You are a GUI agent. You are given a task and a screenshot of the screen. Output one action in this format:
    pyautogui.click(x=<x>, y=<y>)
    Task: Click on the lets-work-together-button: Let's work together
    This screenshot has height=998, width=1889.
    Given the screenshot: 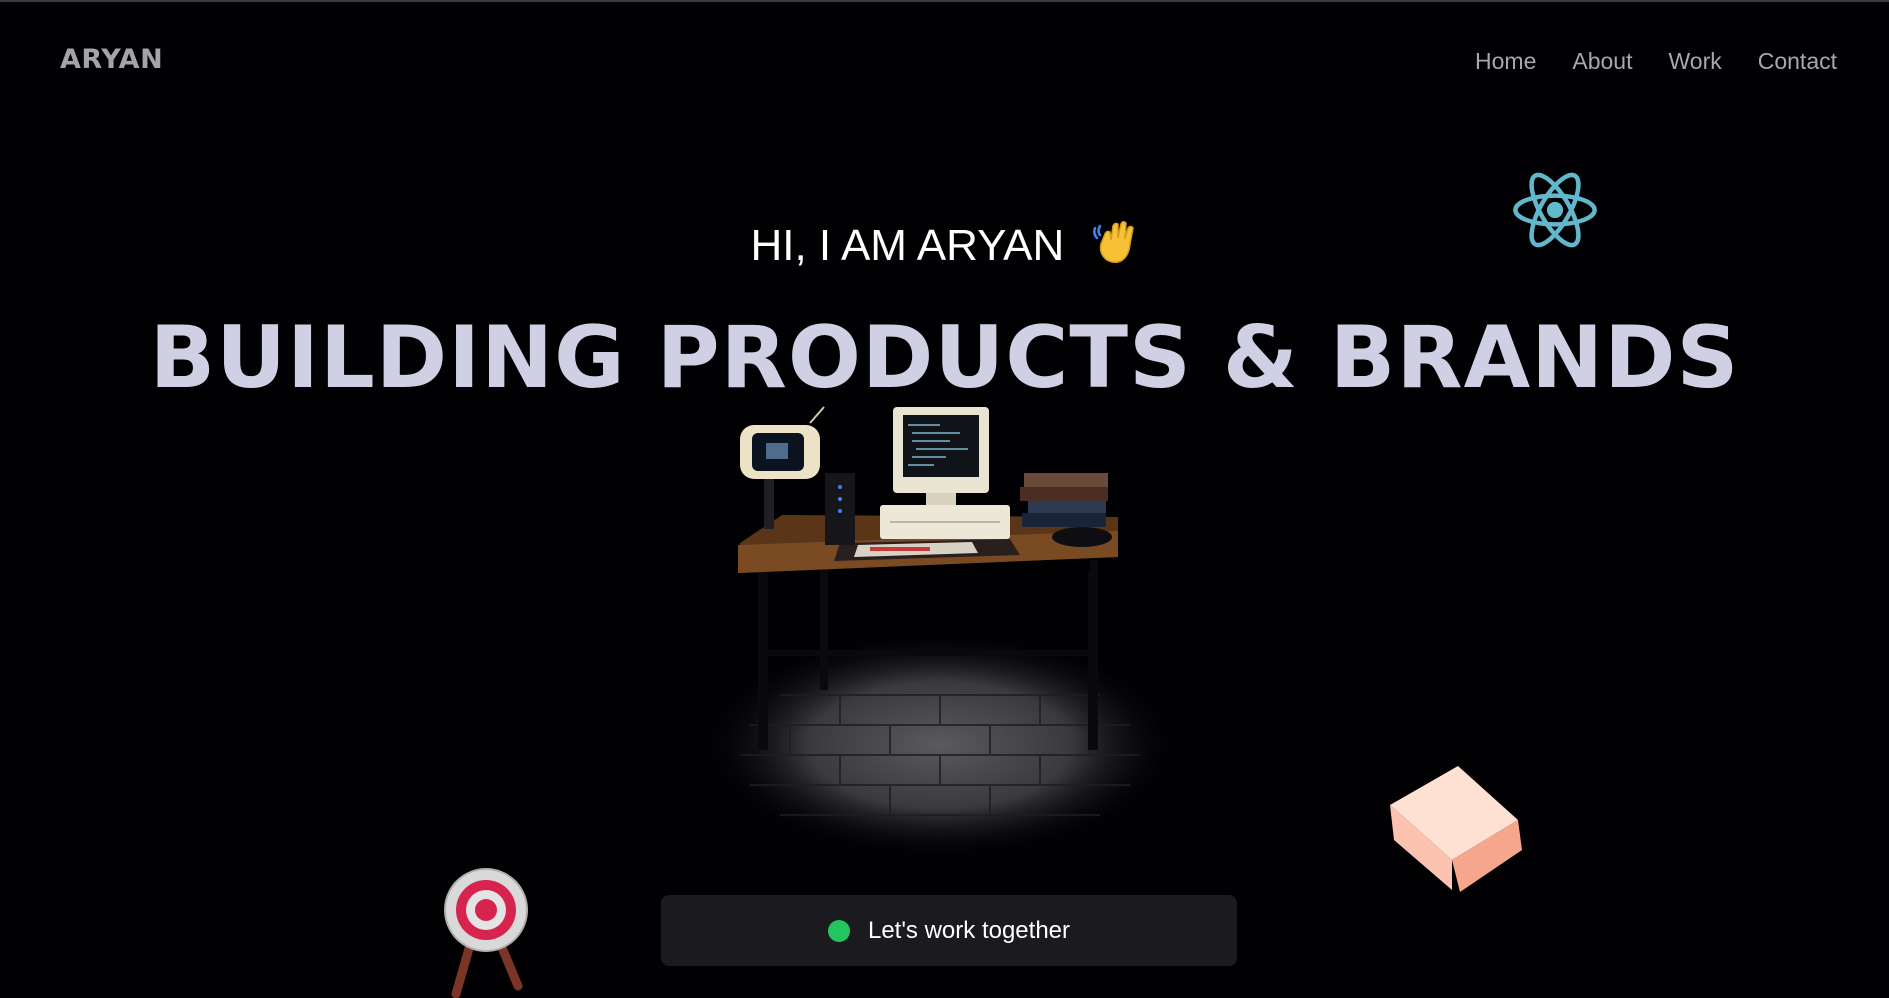 What is the action you would take?
    pyautogui.click(x=949, y=930)
    